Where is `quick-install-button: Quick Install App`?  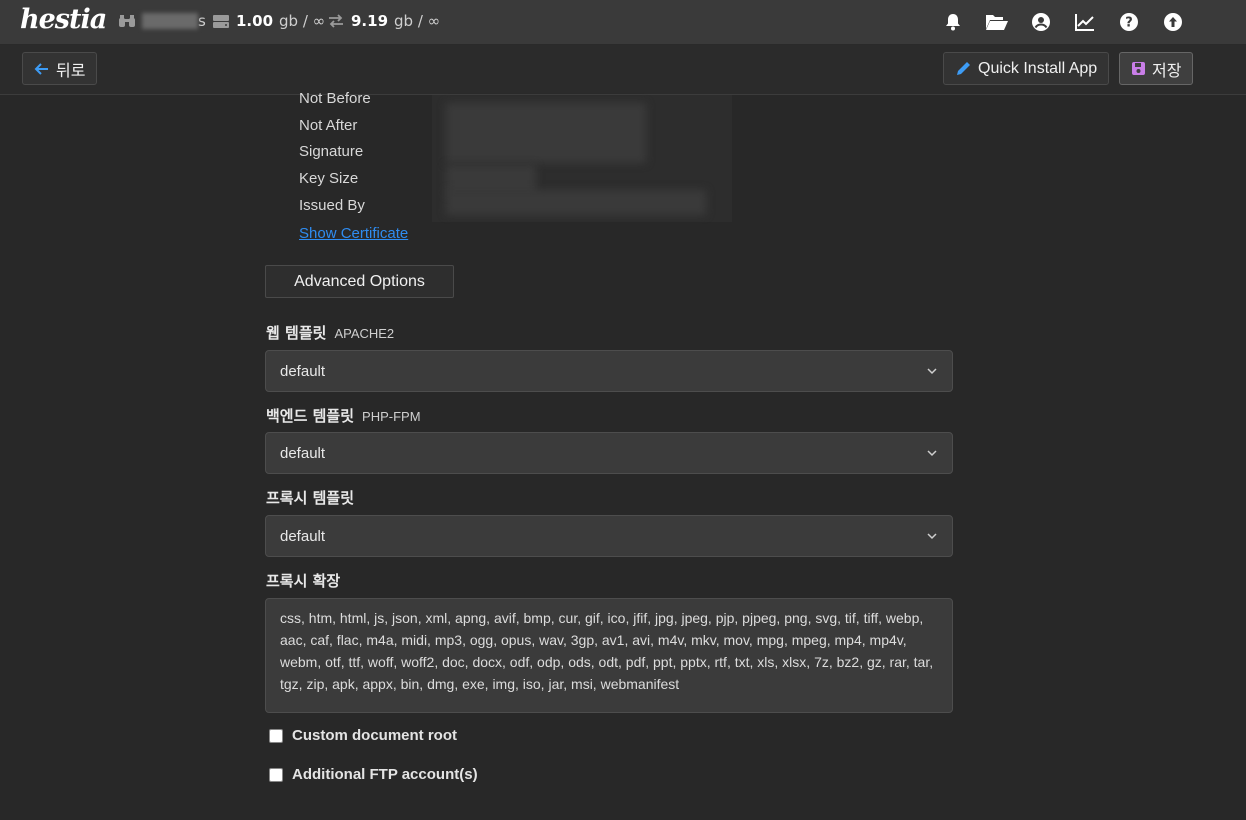 quick-install-button: Quick Install App is located at coordinates (1026, 68).